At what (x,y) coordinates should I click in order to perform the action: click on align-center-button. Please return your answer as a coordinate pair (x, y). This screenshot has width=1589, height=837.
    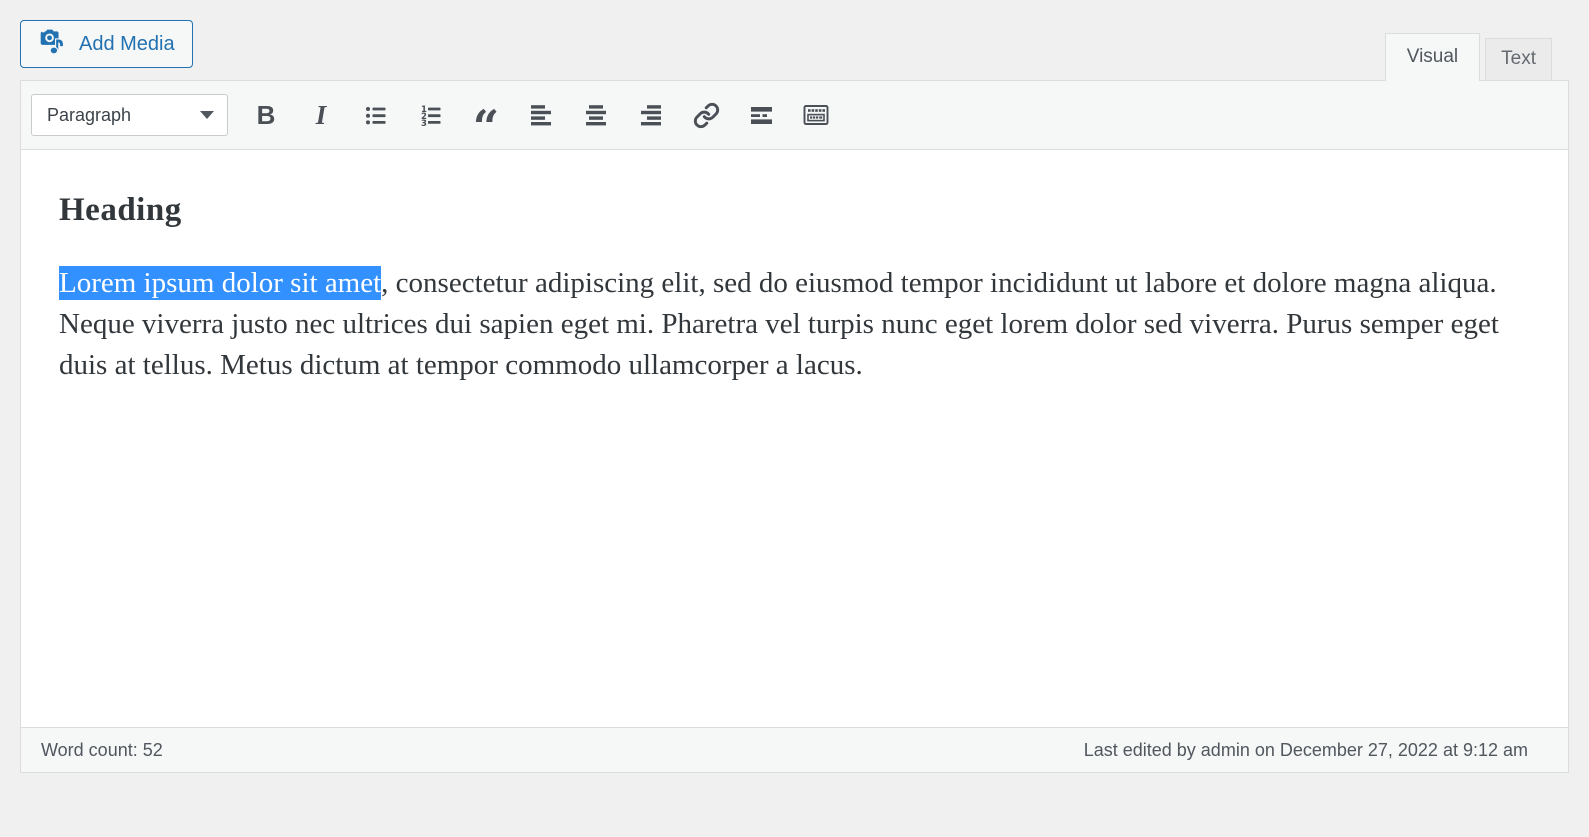
    Looking at the image, I should click on (596, 115).